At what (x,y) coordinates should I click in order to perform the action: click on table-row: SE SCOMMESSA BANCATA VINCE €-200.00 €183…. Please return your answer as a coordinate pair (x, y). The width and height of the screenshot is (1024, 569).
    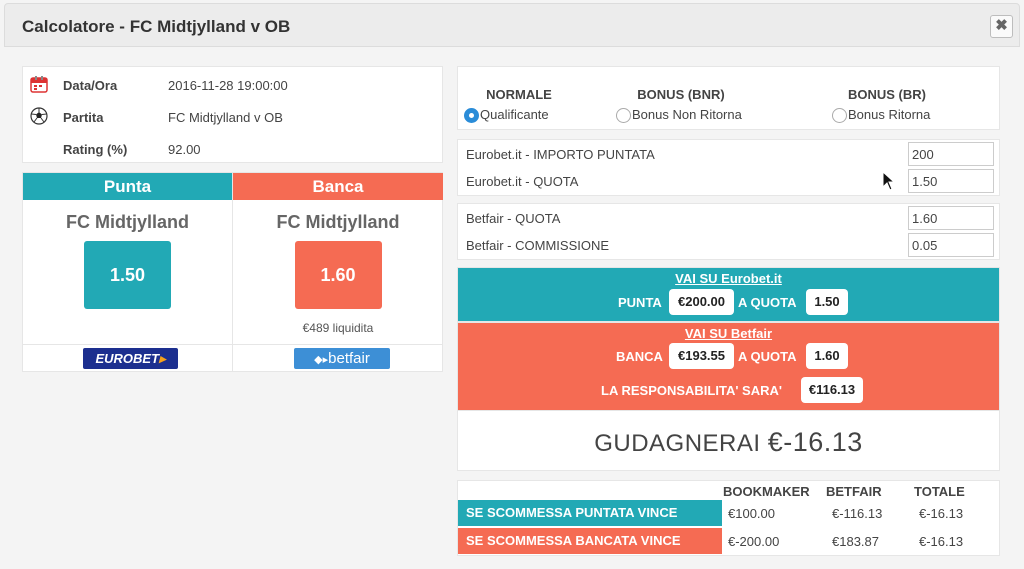
    Looking at the image, I should click on (728, 541).